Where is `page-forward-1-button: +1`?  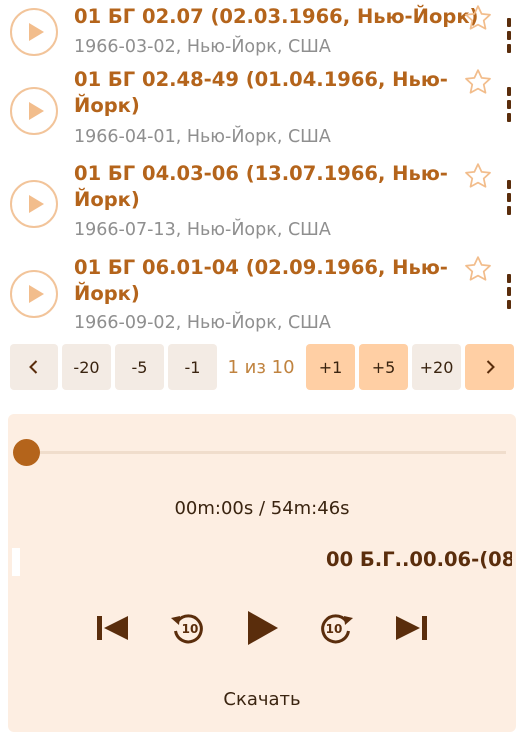 page-forward-1-button: +1 is located at coordinates (330, 367).